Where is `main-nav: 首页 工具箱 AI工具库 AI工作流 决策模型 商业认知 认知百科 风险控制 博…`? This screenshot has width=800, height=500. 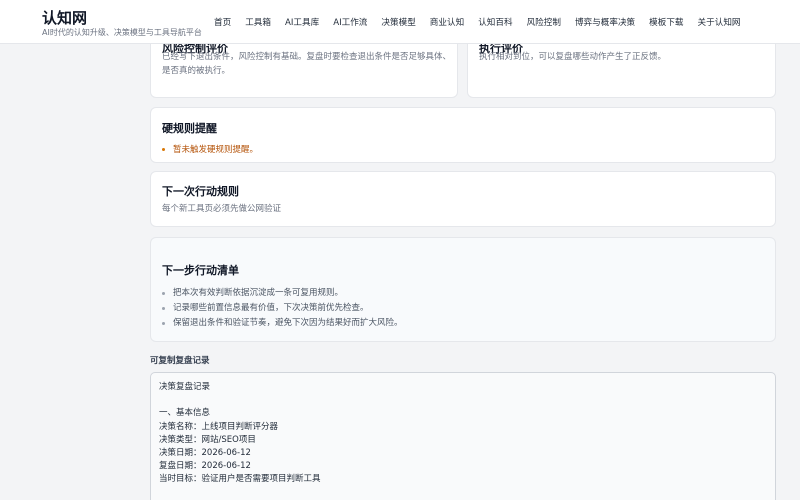
main-nav: 首页 工具箱 AI工具库 AI工作流 决策模型 商业认知 认知百科 风险控制 博… is located at coordinates (484, 22).